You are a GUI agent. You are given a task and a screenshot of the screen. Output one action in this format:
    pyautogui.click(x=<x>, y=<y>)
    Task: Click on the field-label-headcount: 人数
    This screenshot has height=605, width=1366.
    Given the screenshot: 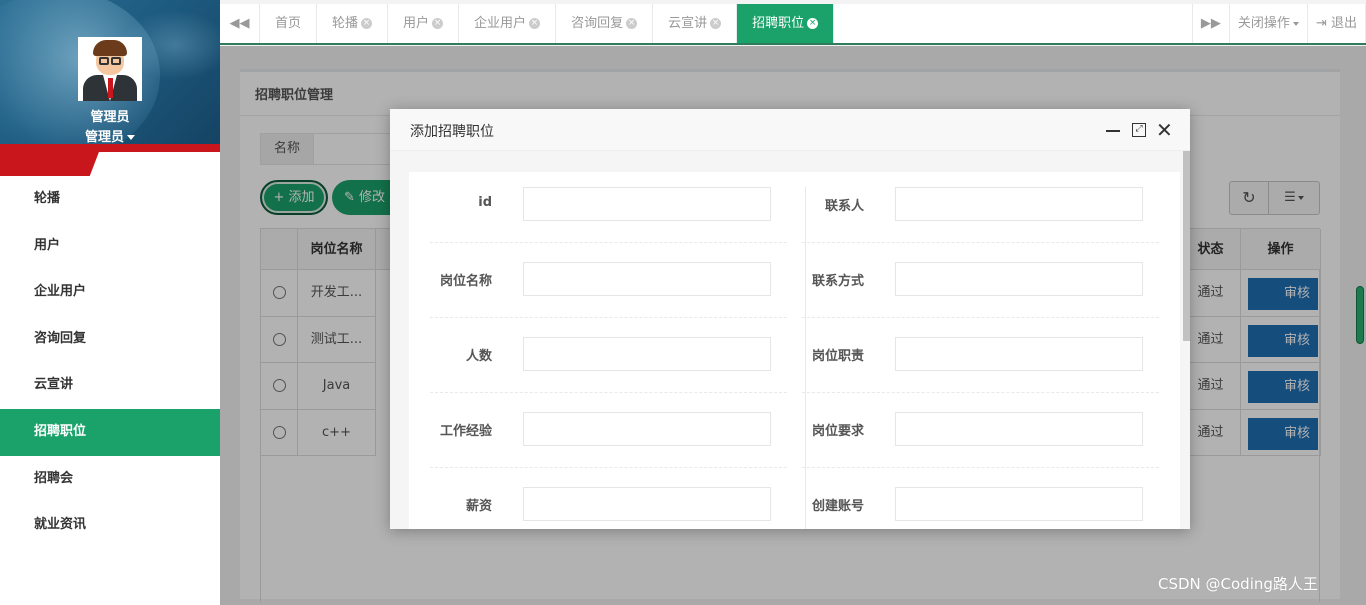 What is the action you would take?
    pyautogui.click(x=478, y=356)
    